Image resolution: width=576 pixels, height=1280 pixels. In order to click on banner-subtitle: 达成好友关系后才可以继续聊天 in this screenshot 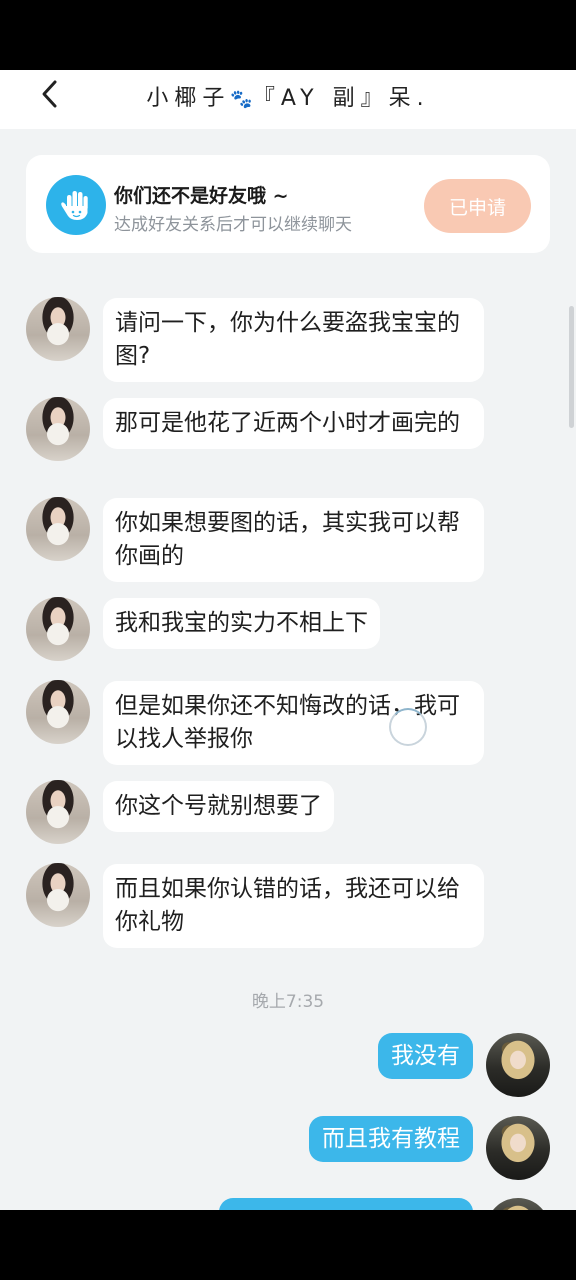, I will do `click(233, 225)`.